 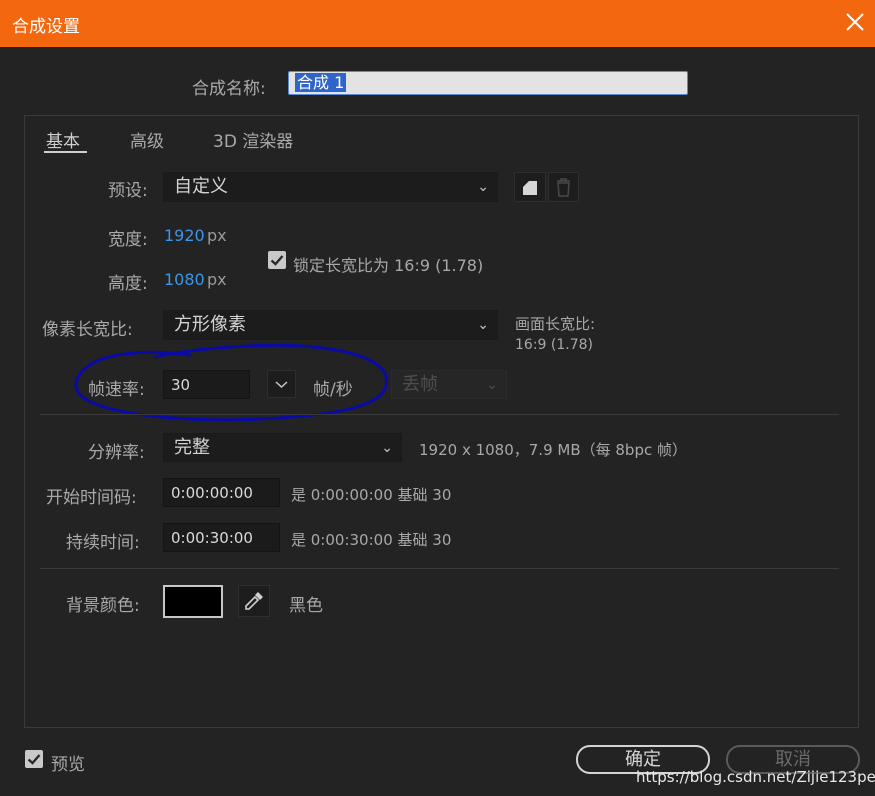 What do you see at coordinates (184, 279) in the screenshot?
I see `height-value: 1080` at bounding box center [184, 279].